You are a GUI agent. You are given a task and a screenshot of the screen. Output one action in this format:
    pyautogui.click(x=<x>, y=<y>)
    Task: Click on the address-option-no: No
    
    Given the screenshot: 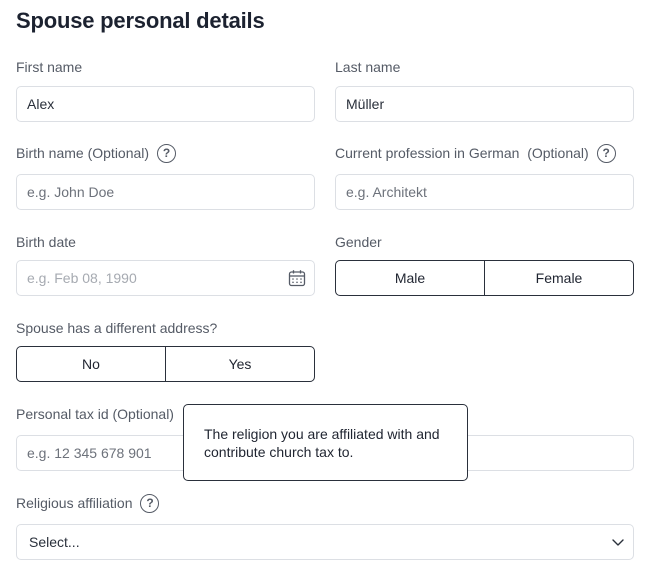 What is the action you would take?
    pyautogui.click(x=91, y=364)
    